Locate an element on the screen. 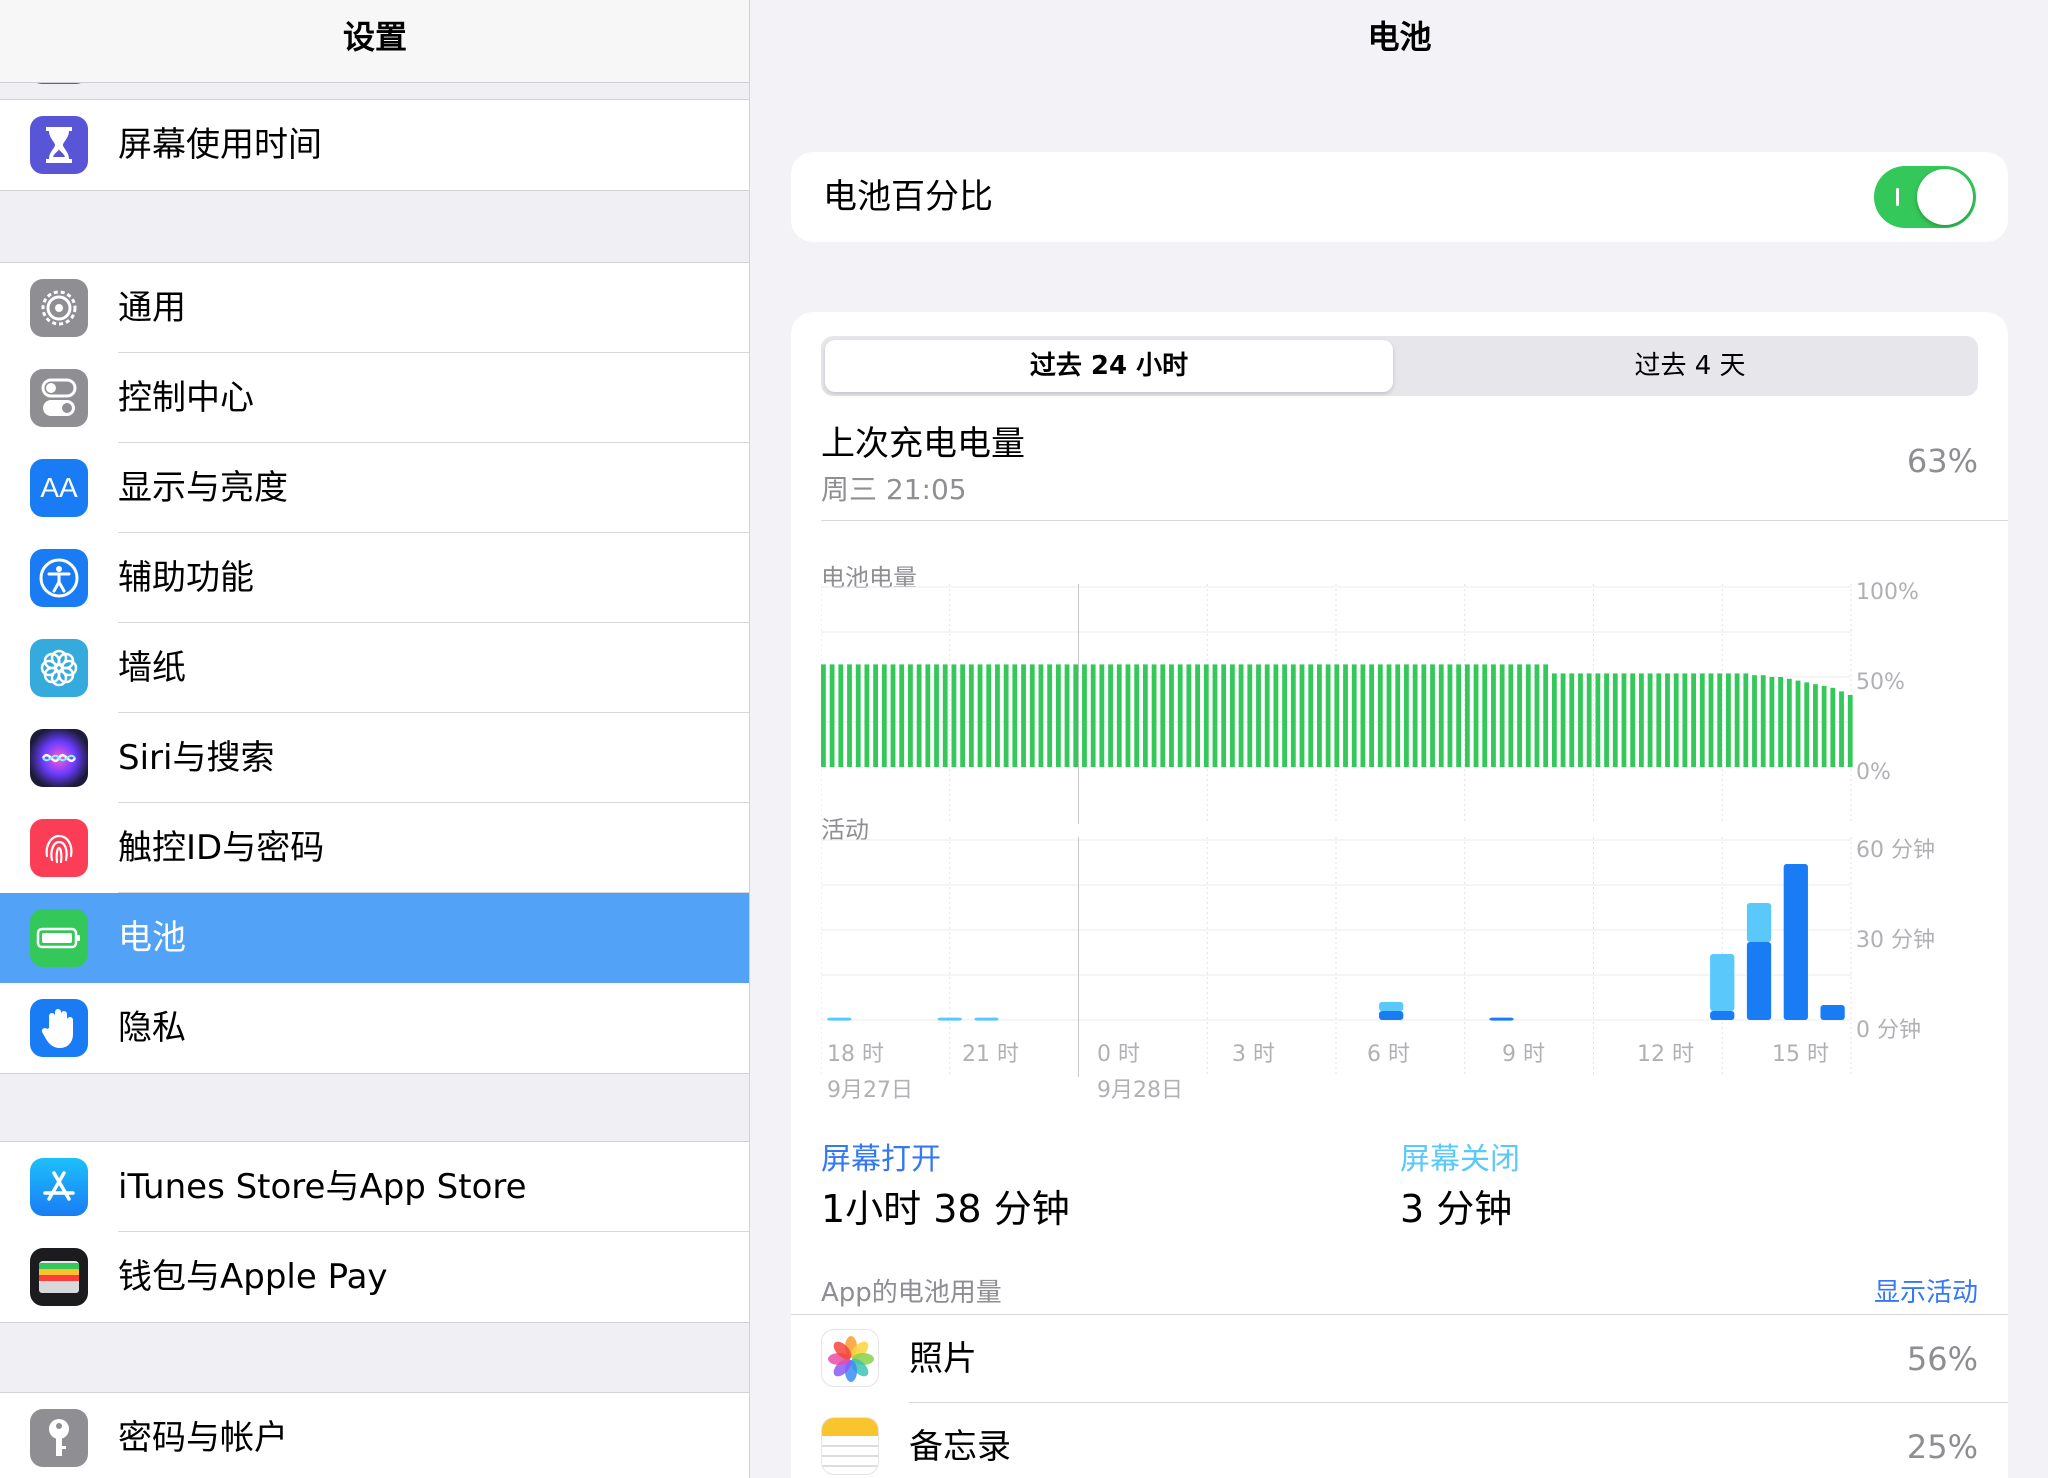 The image size is (2048, 1478). sidebar-title: 设置 is located at coordinates (374, 37).